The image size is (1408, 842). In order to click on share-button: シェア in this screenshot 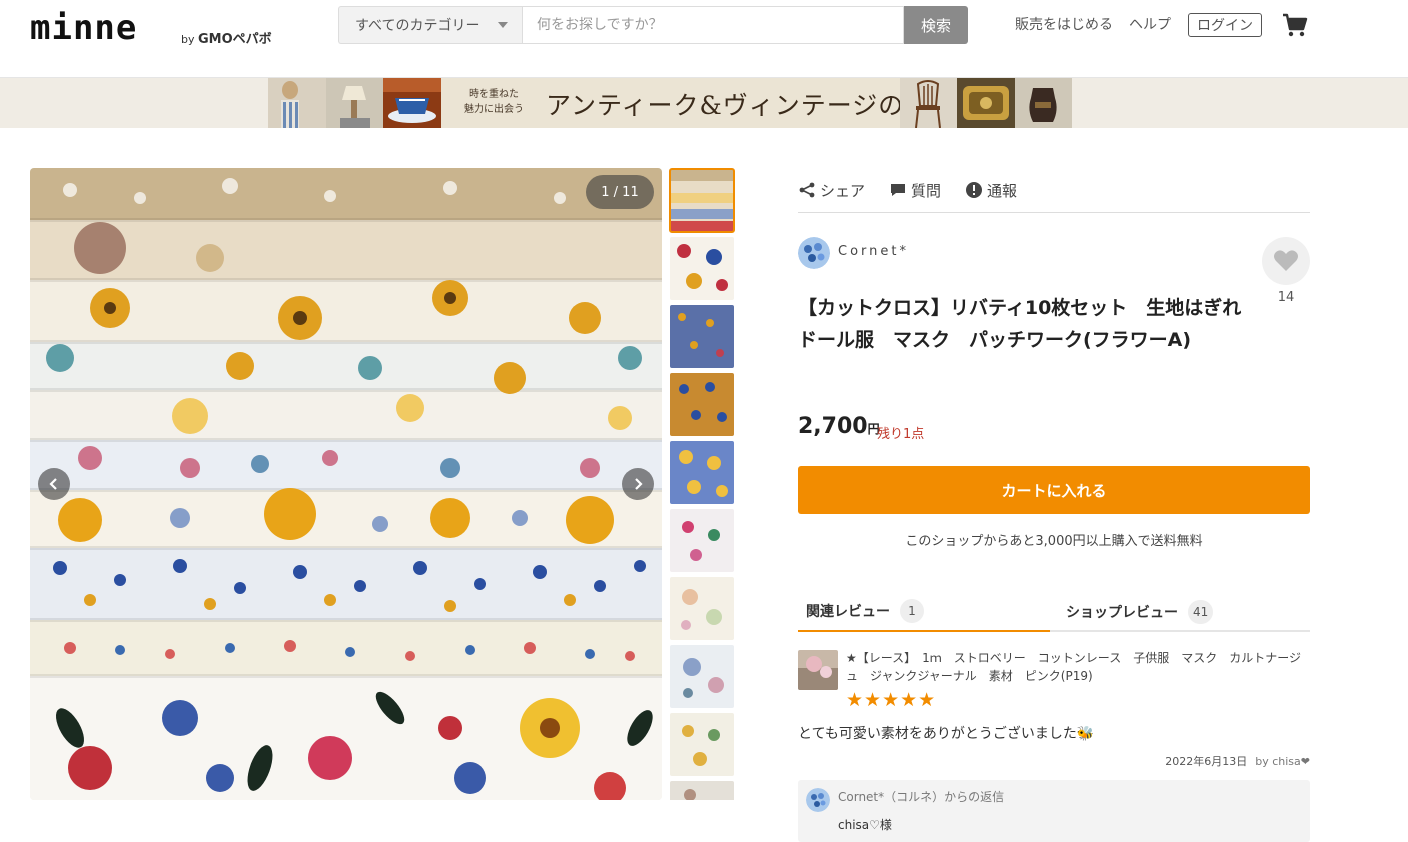, I will do `click(831, 190)`.